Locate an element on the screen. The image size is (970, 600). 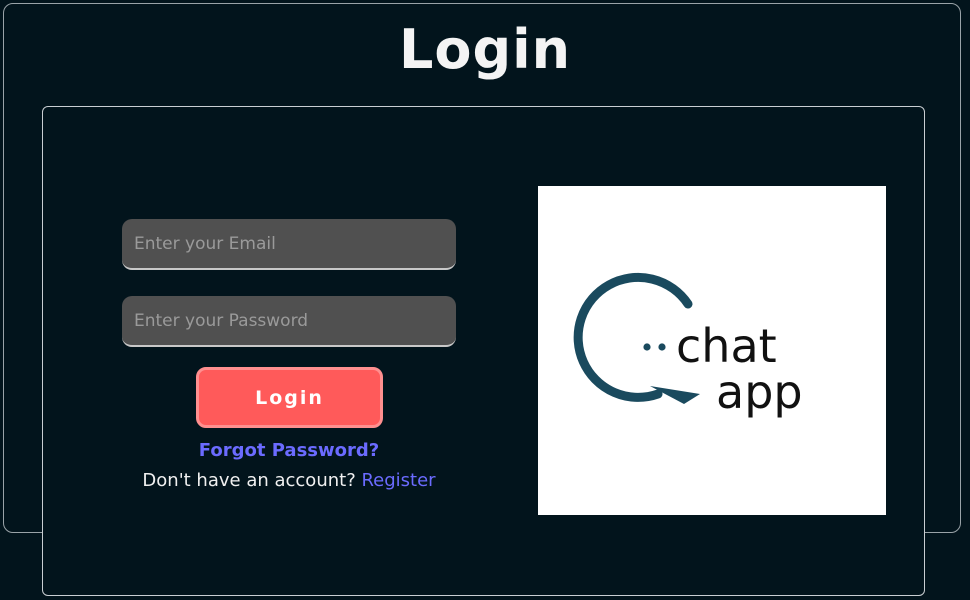
password-field is located at coordinates (289, 321).